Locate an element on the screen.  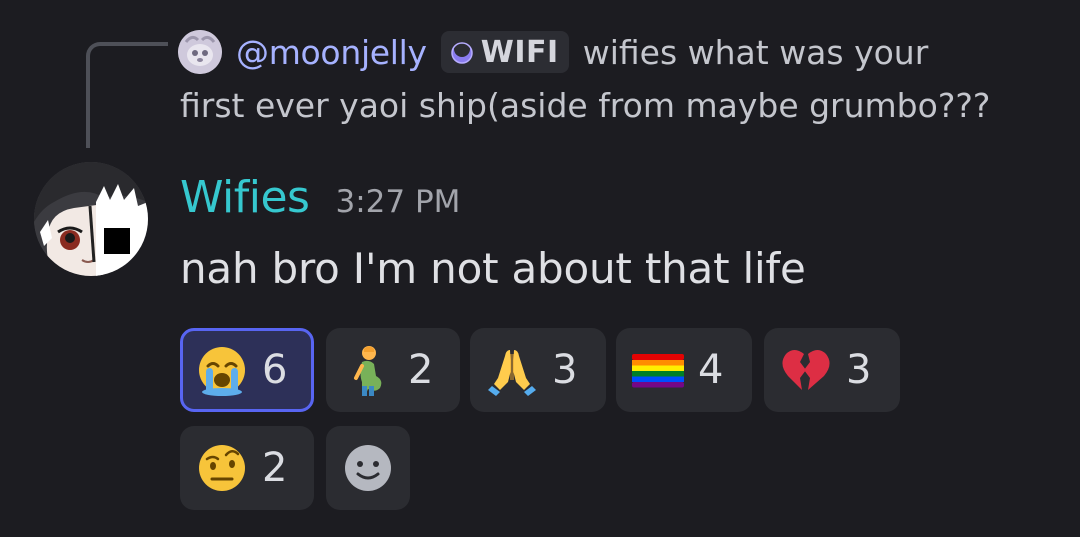
reply-header: @moonjelly WIFI wifies what was your is located at coordinates (582, 52).